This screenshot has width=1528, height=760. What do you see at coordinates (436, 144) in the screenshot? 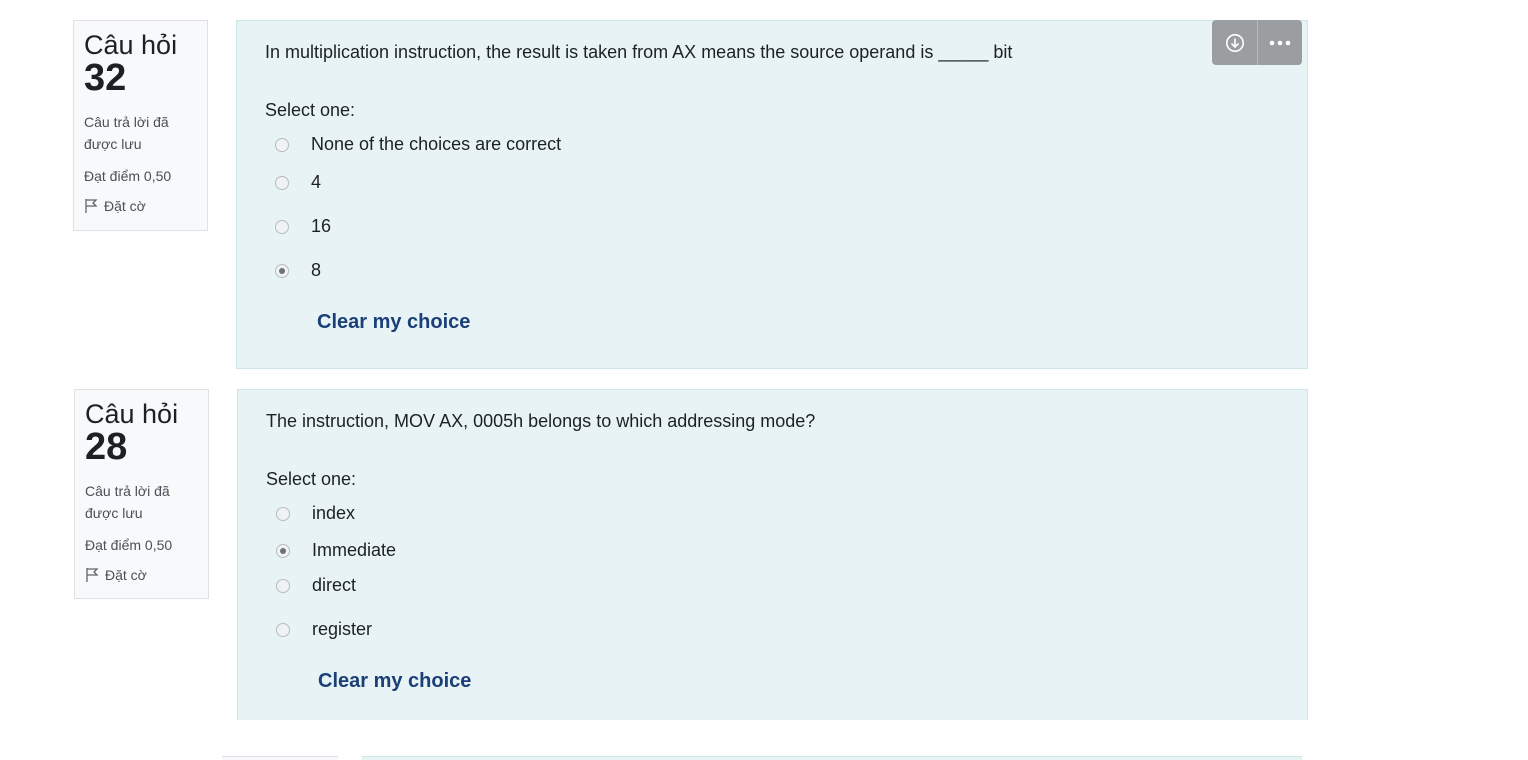
I see `option-label: None of the choices are correct` at bounding box center [436, 144].